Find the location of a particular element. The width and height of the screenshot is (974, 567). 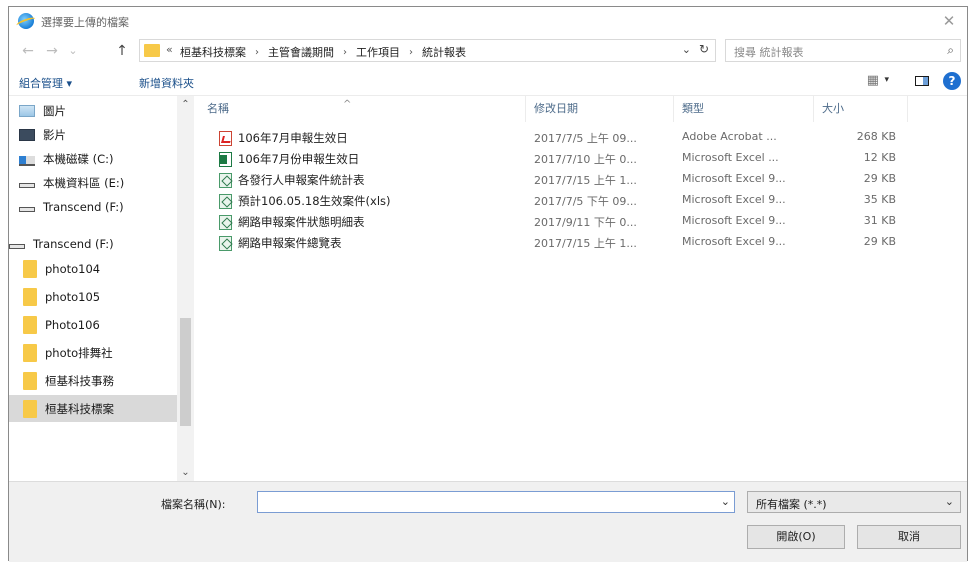

address-bar: « 桓基科技標案 › 主管會議期間 › 工作項目 › 統計報表 ⌄ ↻ is located at coordinates (427, 50).